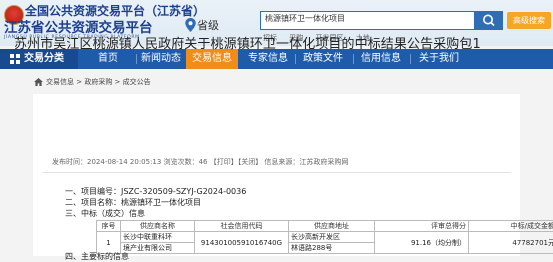  What do you see at coordinates (276, 172) in the screenshot?
I see `title-divider` at bounding box center [276, 172].